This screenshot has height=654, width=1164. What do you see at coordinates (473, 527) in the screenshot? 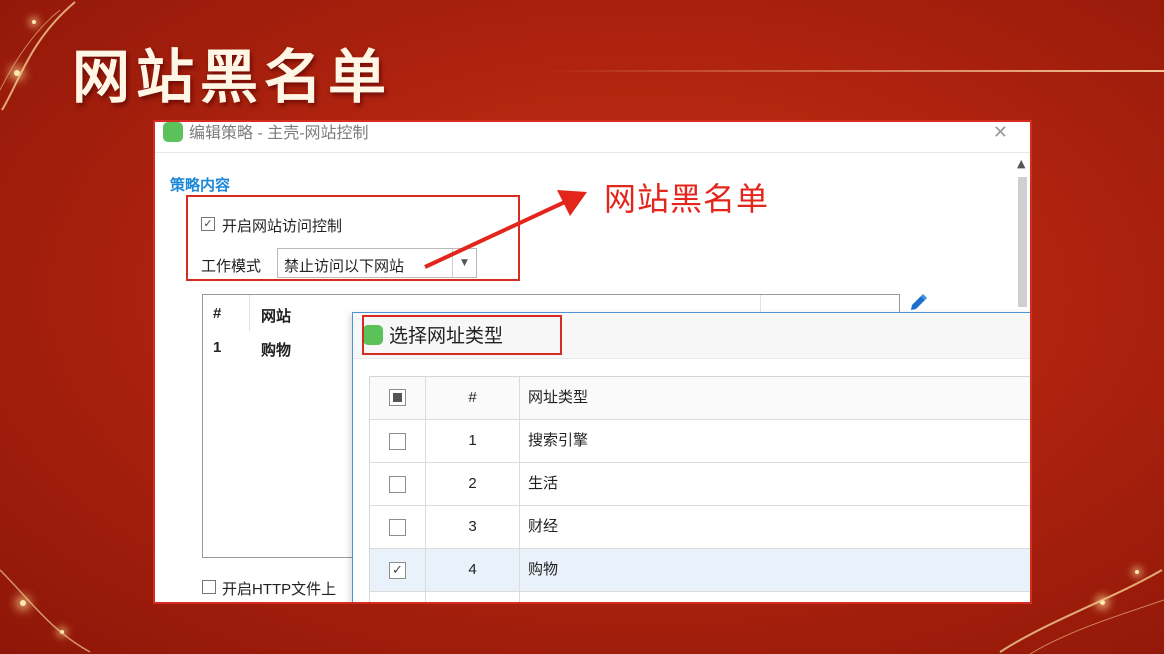
I see `row-index: 3` at bounding box center [473, 527].